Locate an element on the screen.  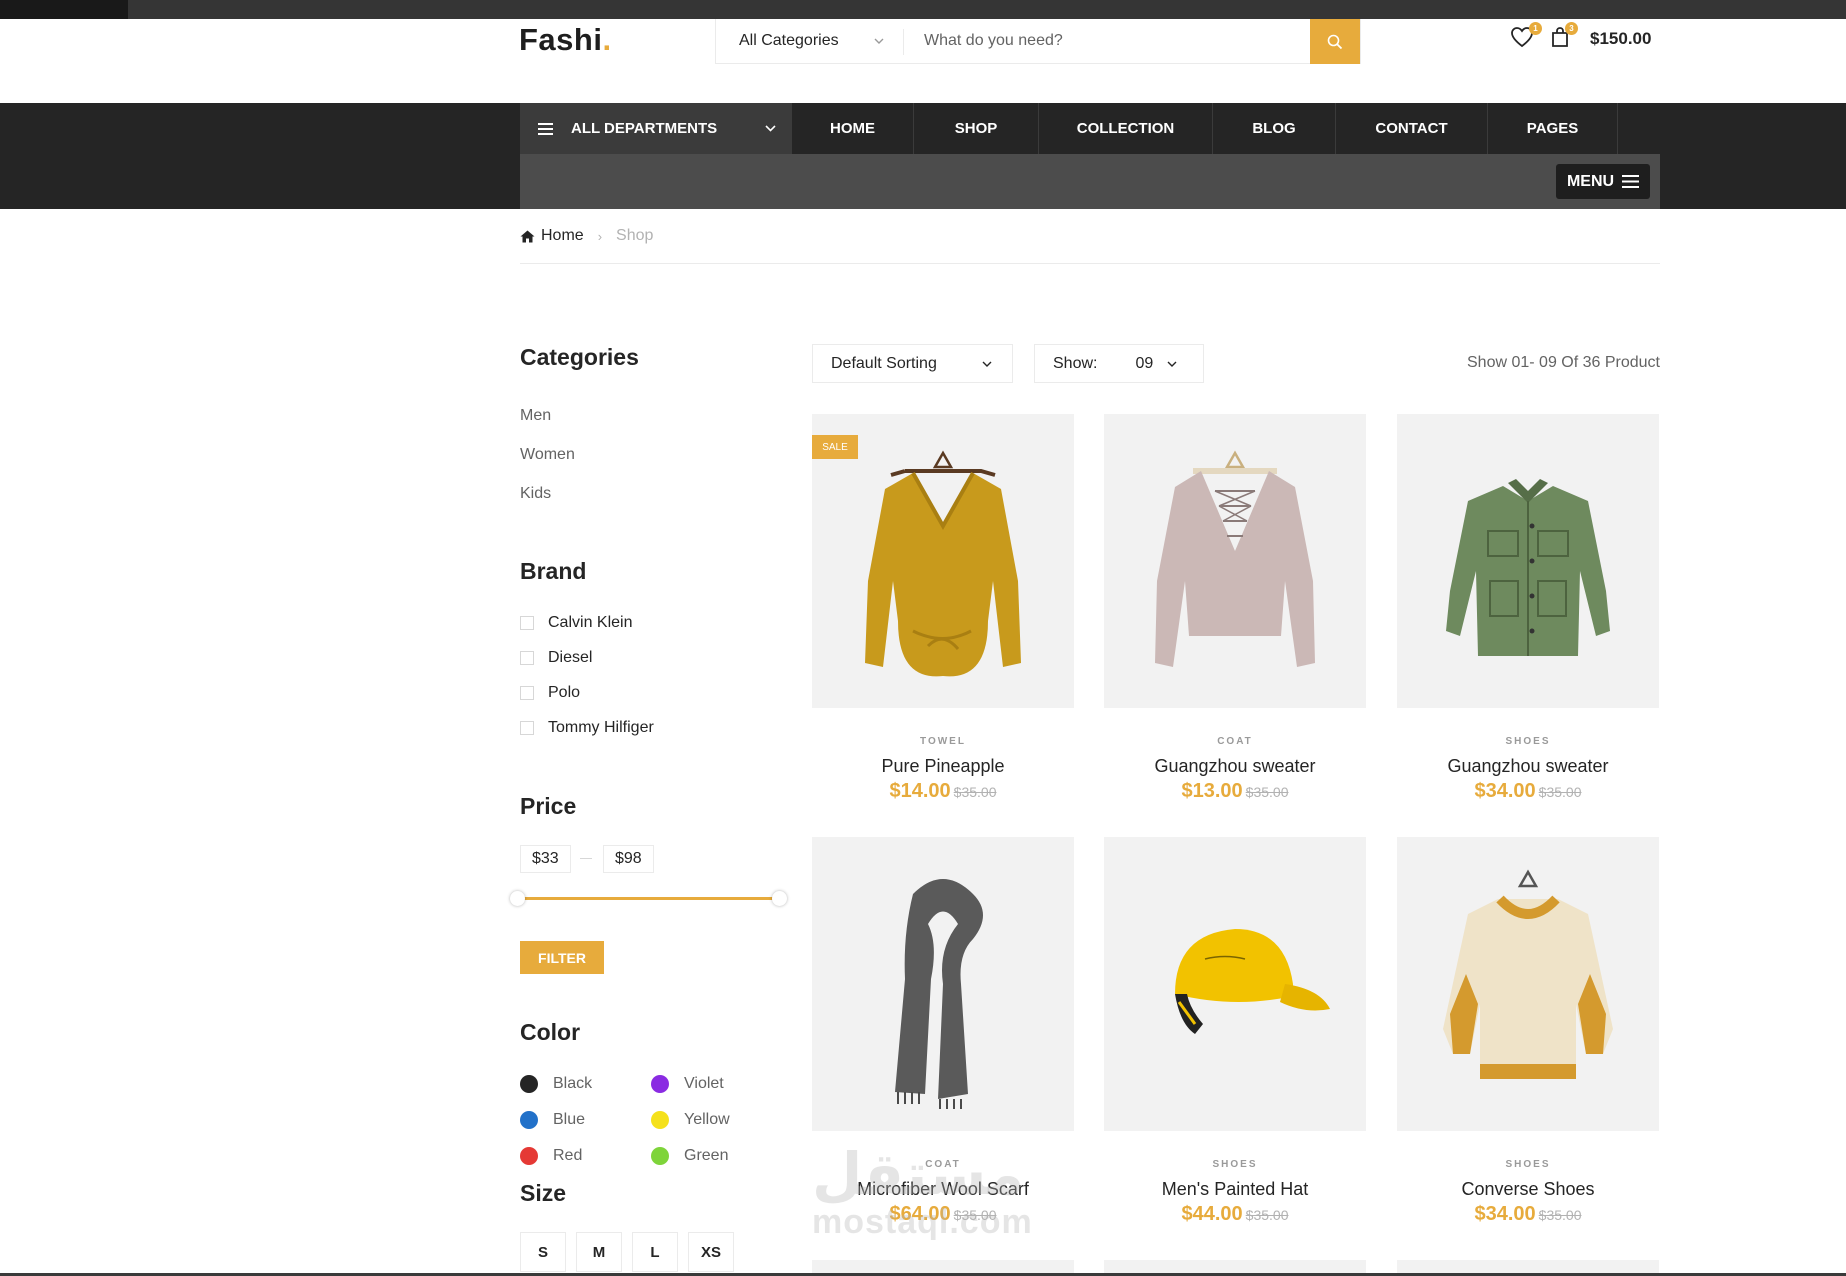
price-range-slider is located at coordinates (650, 898).